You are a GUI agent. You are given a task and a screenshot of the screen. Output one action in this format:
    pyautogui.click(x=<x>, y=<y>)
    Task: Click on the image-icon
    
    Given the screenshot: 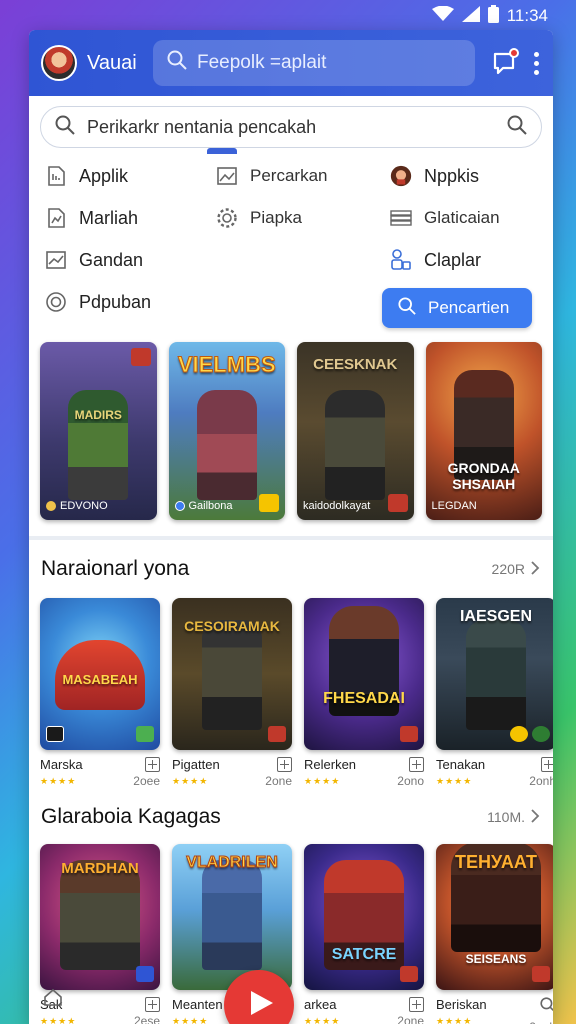 What is the action you would take?
    pyautogui.click(x=227, y=176)
    